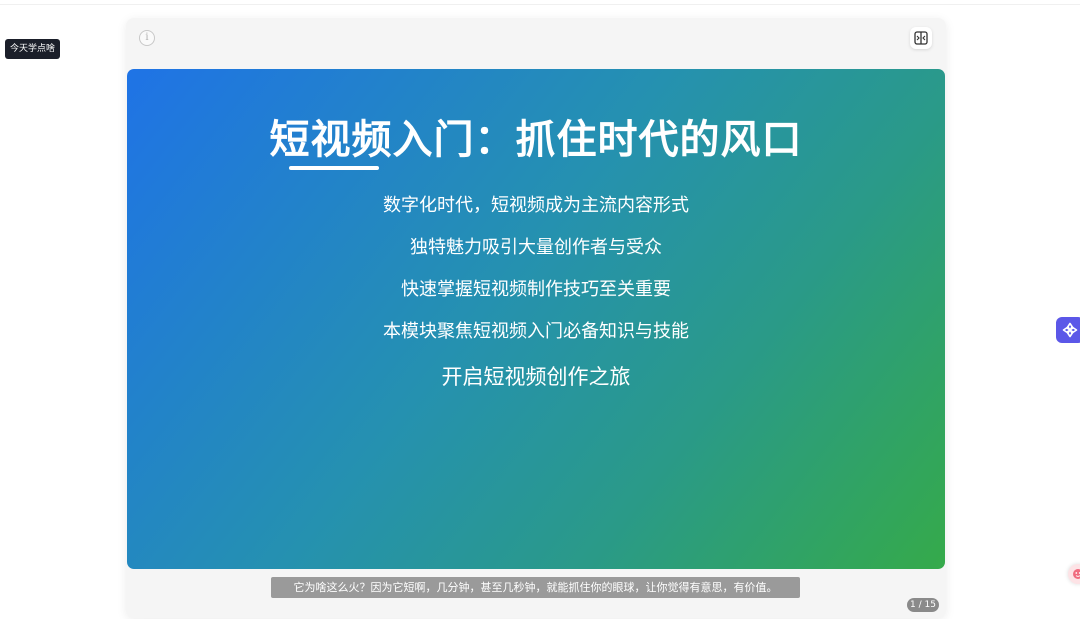 Image resolution: width=1080 pixels, height=619 pixels. I want to click on title-underline, so click(334, 168).